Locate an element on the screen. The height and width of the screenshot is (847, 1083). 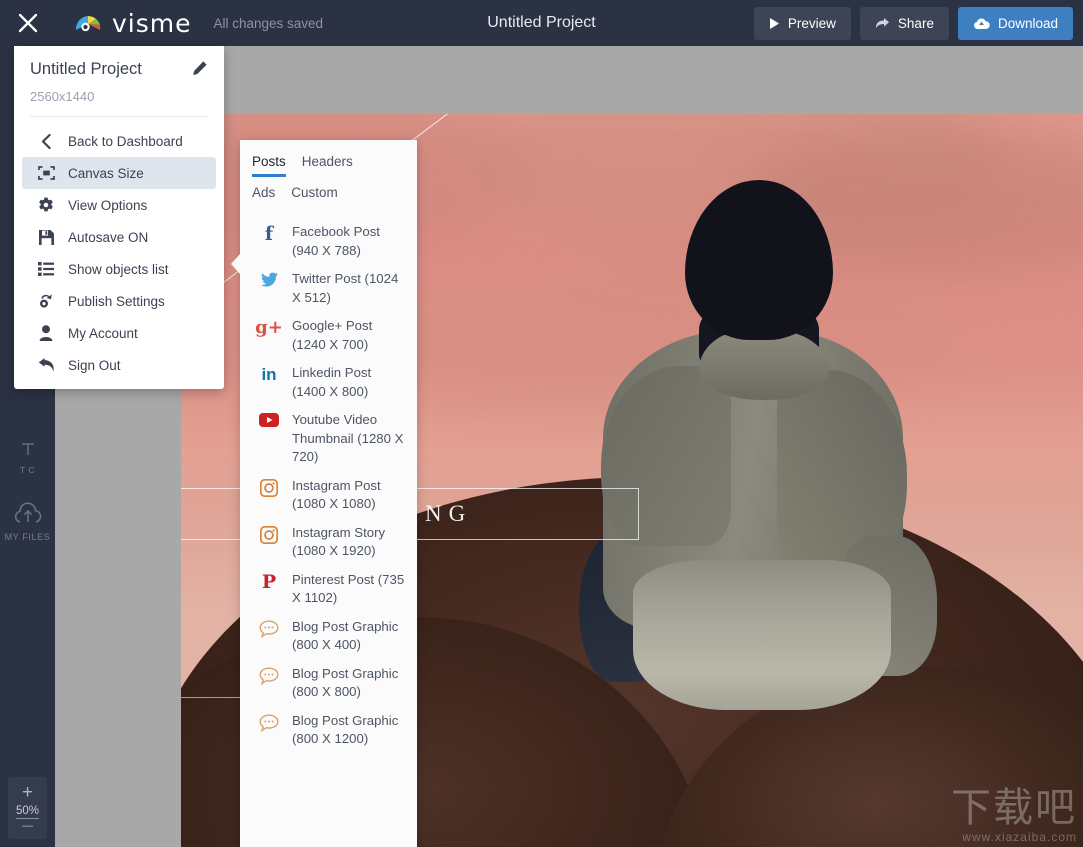
sidebar-item-text-content: T C is located at coordinates (27, 452).